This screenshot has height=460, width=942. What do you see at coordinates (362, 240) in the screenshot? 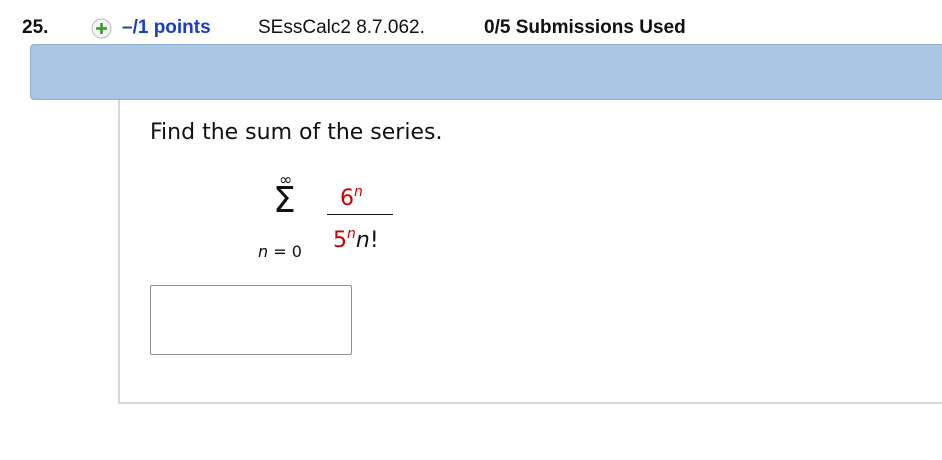
I see `denominator-var: n` at bounding box center [362, 240].